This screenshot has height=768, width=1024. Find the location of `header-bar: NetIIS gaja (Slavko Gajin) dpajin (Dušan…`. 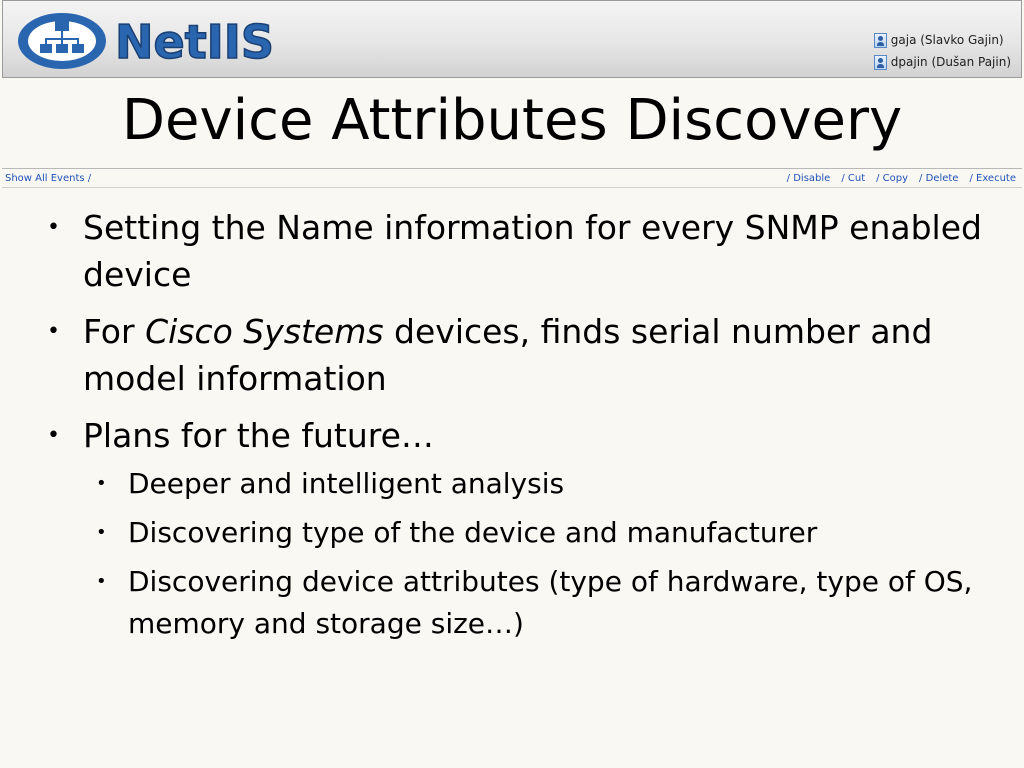

header-bar: NetIIS gaja (Slavko Gajin) dpajin (Dušan… is located at coordinates (512, 39).